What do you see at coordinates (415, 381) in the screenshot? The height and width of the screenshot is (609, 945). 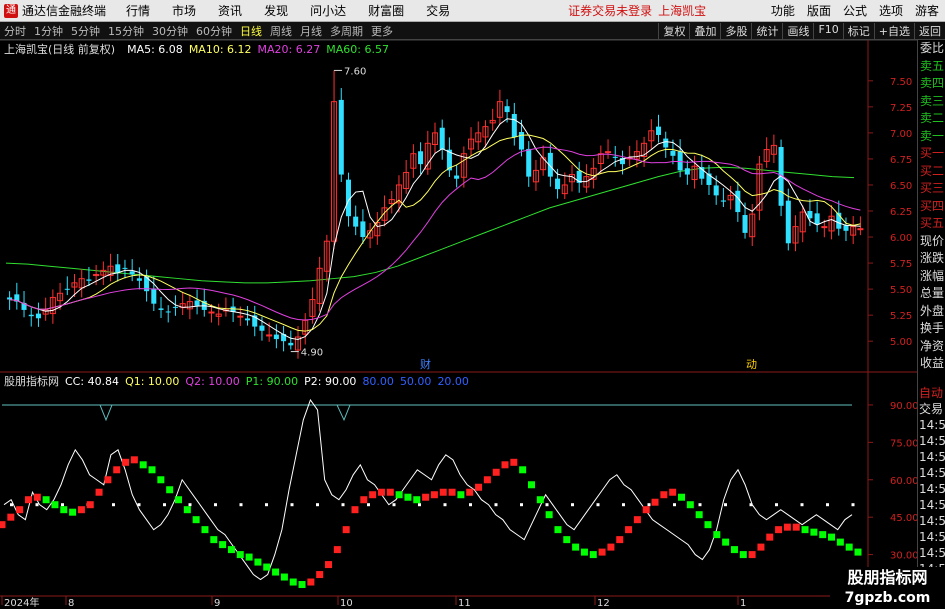 I see `level-50: 50.00` at bounding box center [415, 381].